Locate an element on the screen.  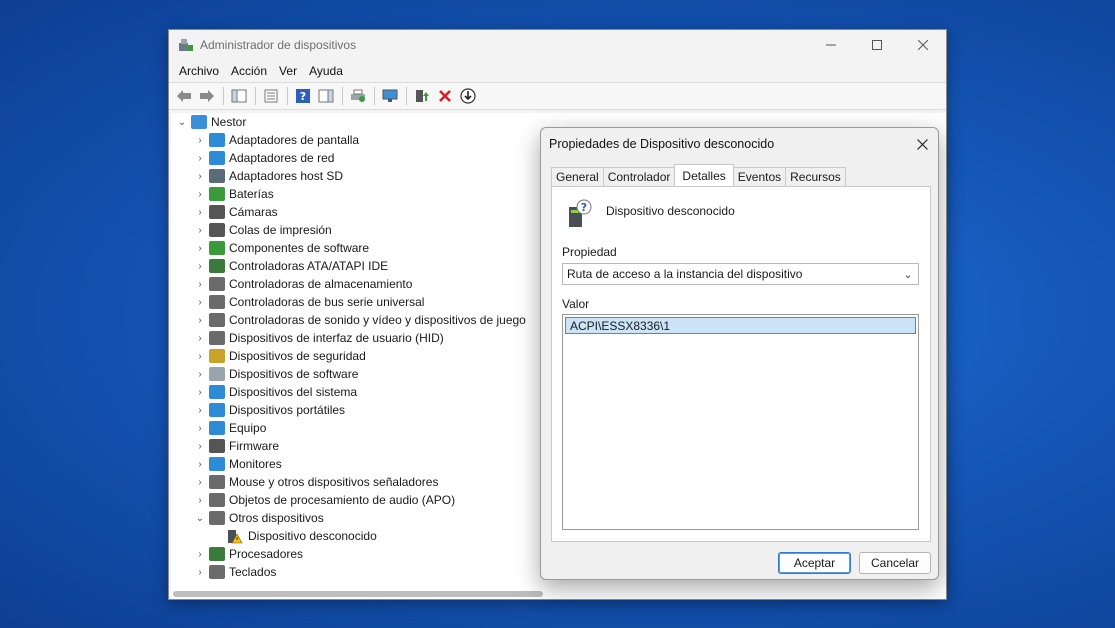
portable-device-icon is located at coordinates (217, 410).